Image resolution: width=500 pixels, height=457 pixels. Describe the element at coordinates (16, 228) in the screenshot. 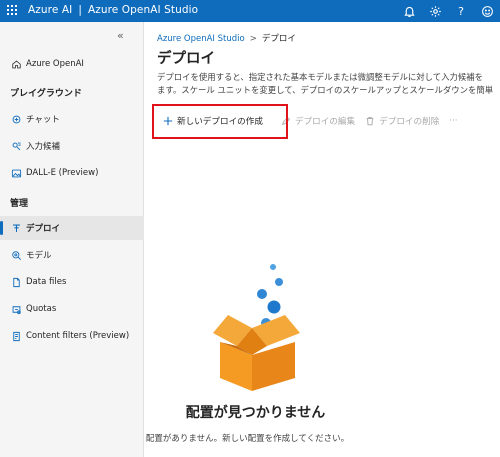

I see `deployments-icon` at that location.